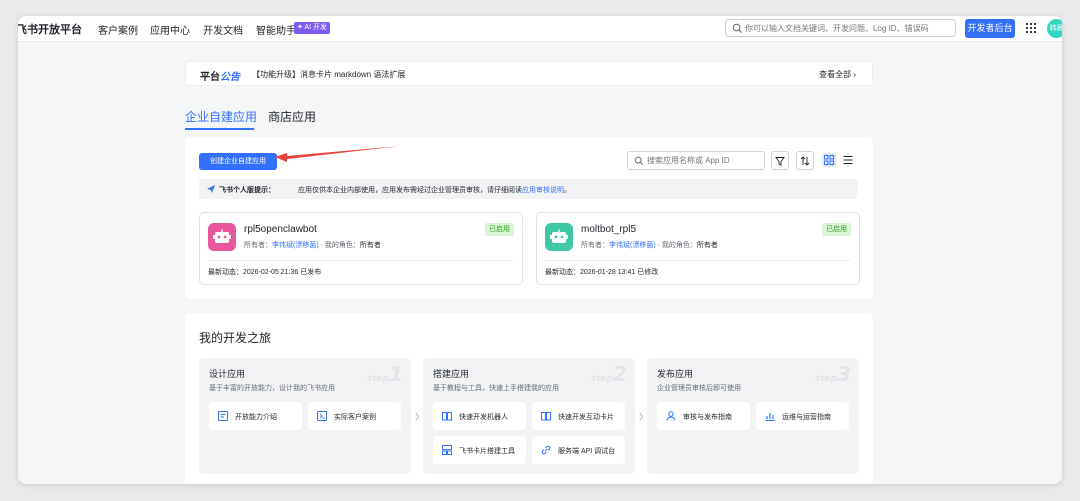 The height and width of the screenshot is (501, 1080). Describe the element at coordinates (703, 160) in the screenshot. I see `app-search-input` at that location.